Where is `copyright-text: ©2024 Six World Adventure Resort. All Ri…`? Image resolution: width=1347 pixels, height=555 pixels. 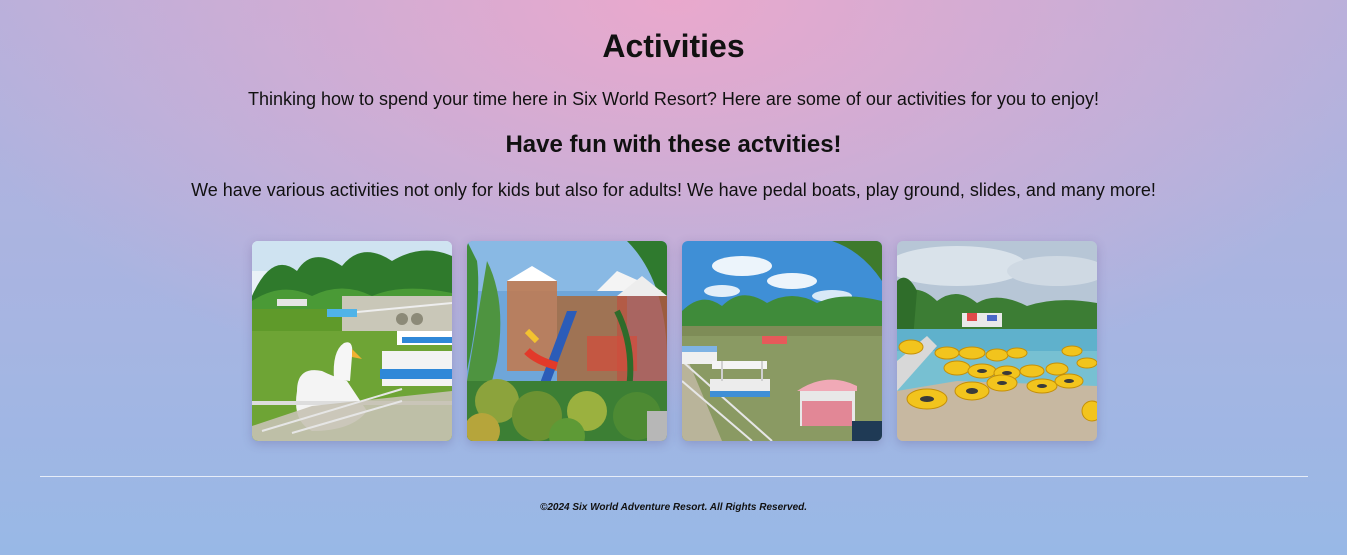 copyright-text: ©2024 Six World Adventure Resort. All Ri… is located at coordinates (673, 507).